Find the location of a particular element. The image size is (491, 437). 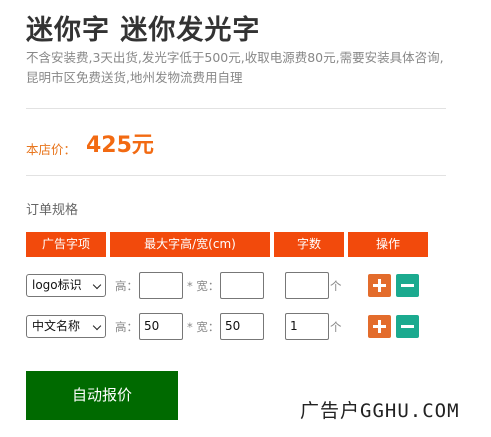

width-input: 50 is located at coordinates (242, 326).